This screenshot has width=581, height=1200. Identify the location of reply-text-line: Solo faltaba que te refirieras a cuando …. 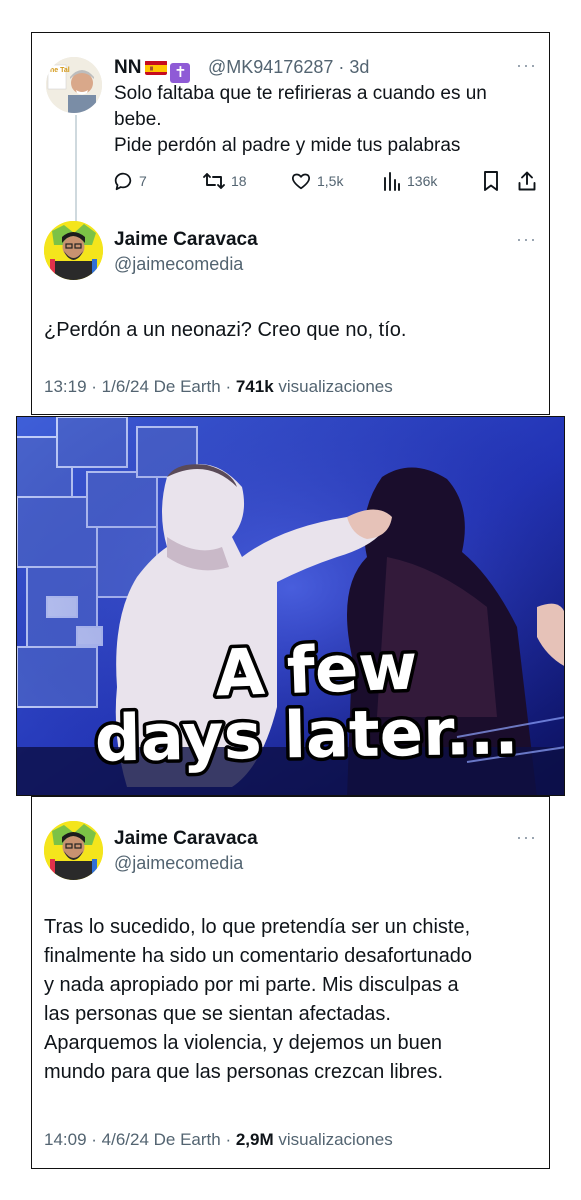
(300, 93).